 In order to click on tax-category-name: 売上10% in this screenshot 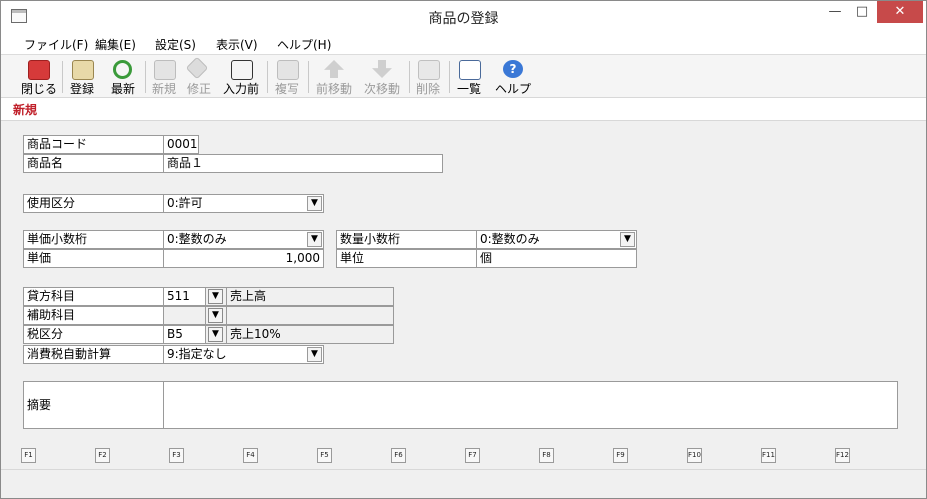, I will do `click(310, 334)`.